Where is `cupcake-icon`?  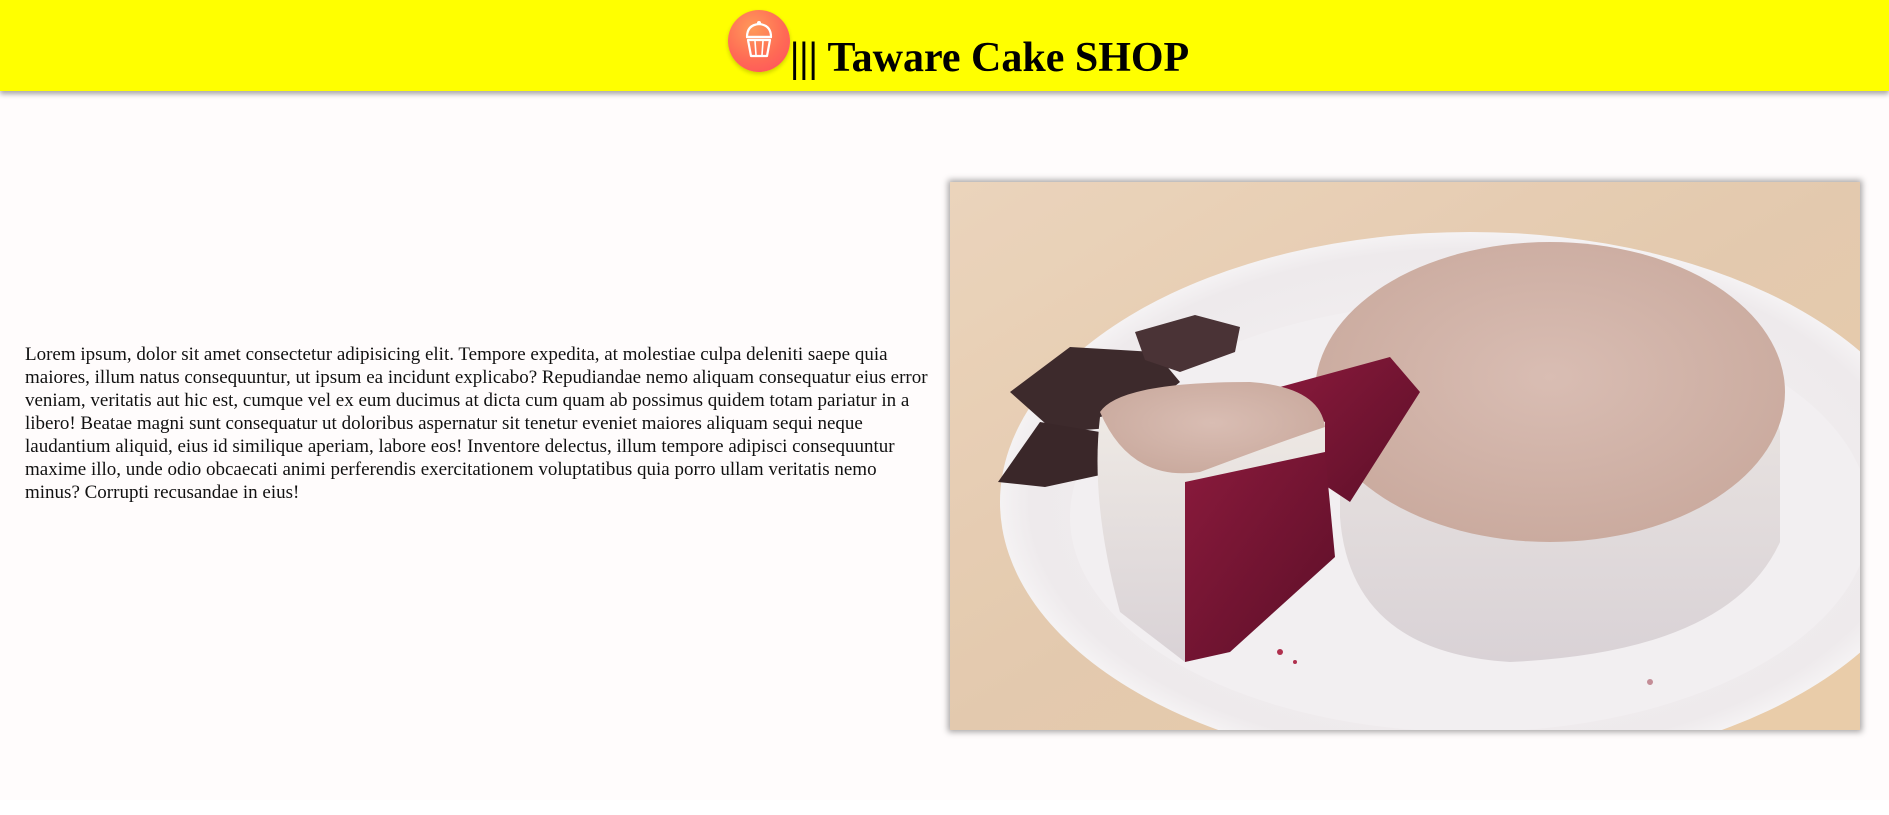 cupcake-icon is located at coordinates (759, 41).